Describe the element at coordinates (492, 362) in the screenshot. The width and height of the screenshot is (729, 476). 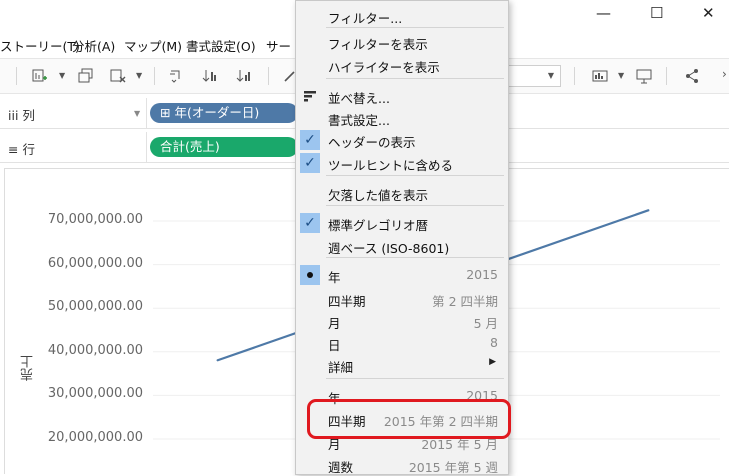
I see `submenu-arrow-icon: ▶` at that location.